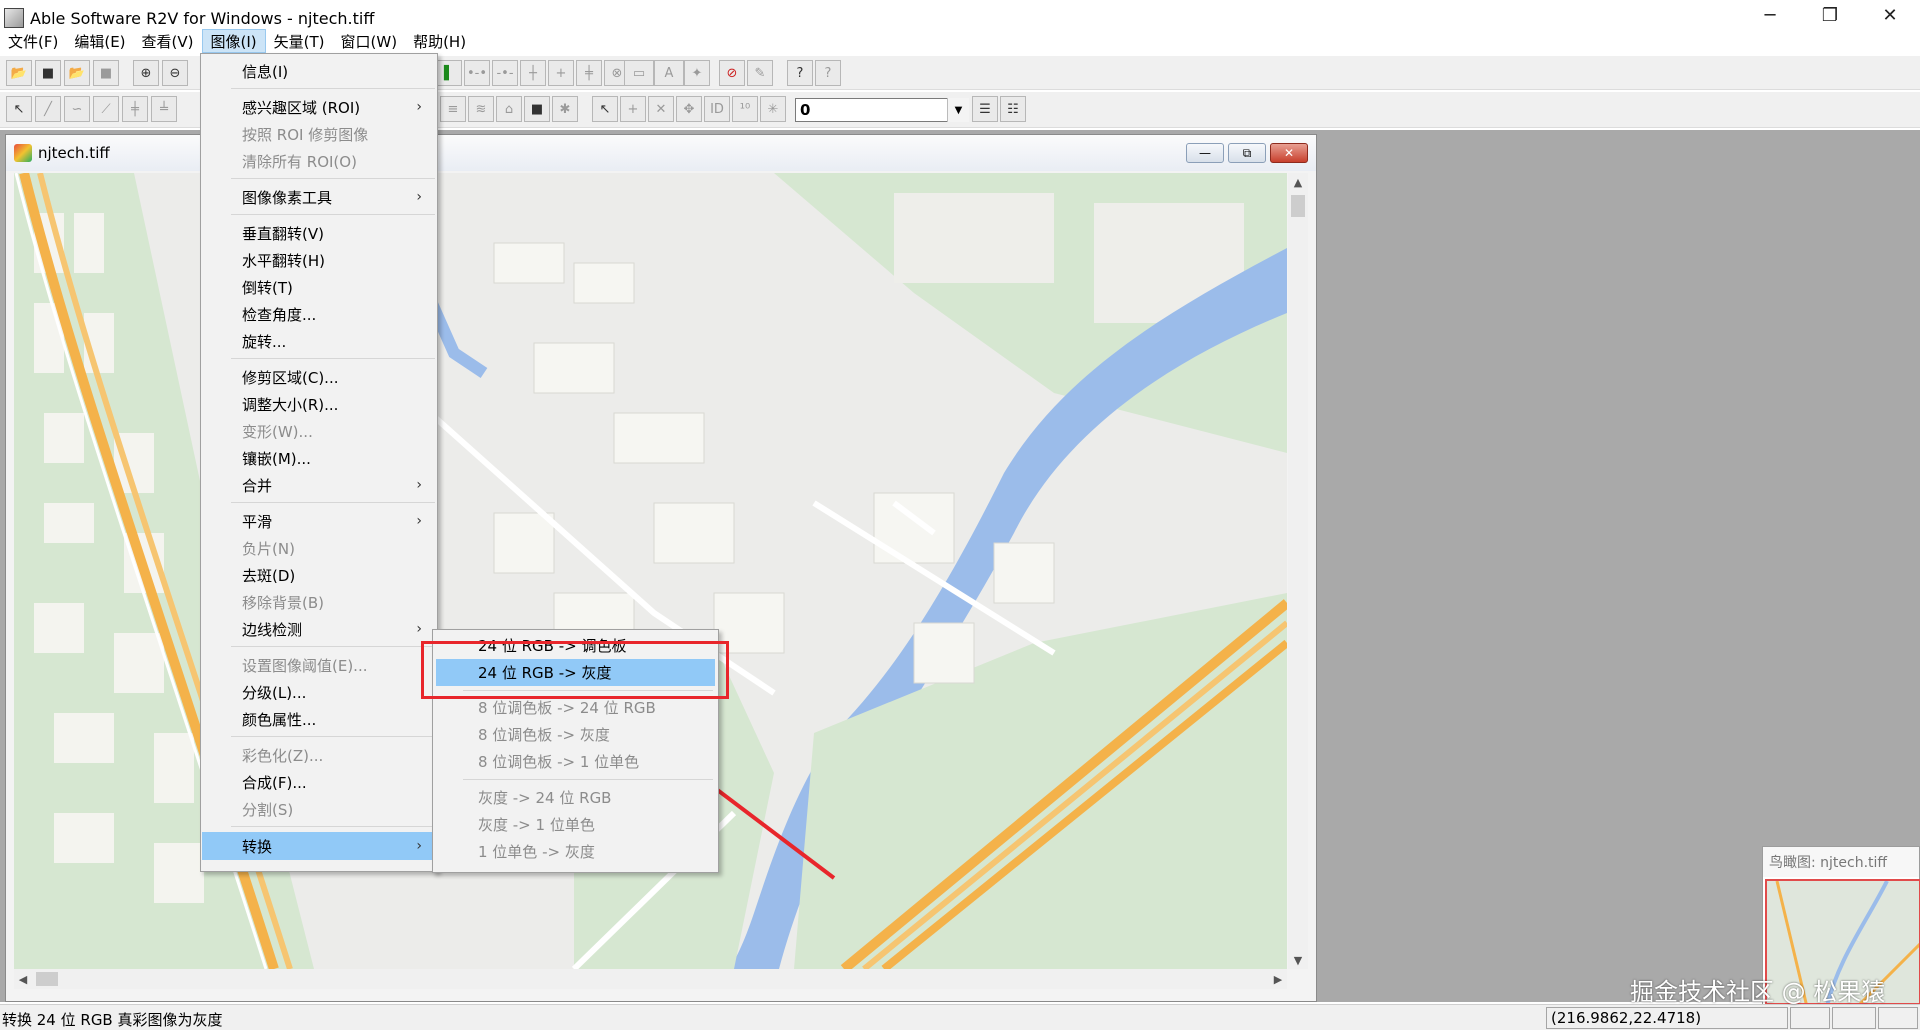 The width and height of the screenshot is (1920, 1030). What do you see at coordinates (773, 109) in the screenshot?
I see `auto-label-icon: ✳` at bounding box center [773, 109].